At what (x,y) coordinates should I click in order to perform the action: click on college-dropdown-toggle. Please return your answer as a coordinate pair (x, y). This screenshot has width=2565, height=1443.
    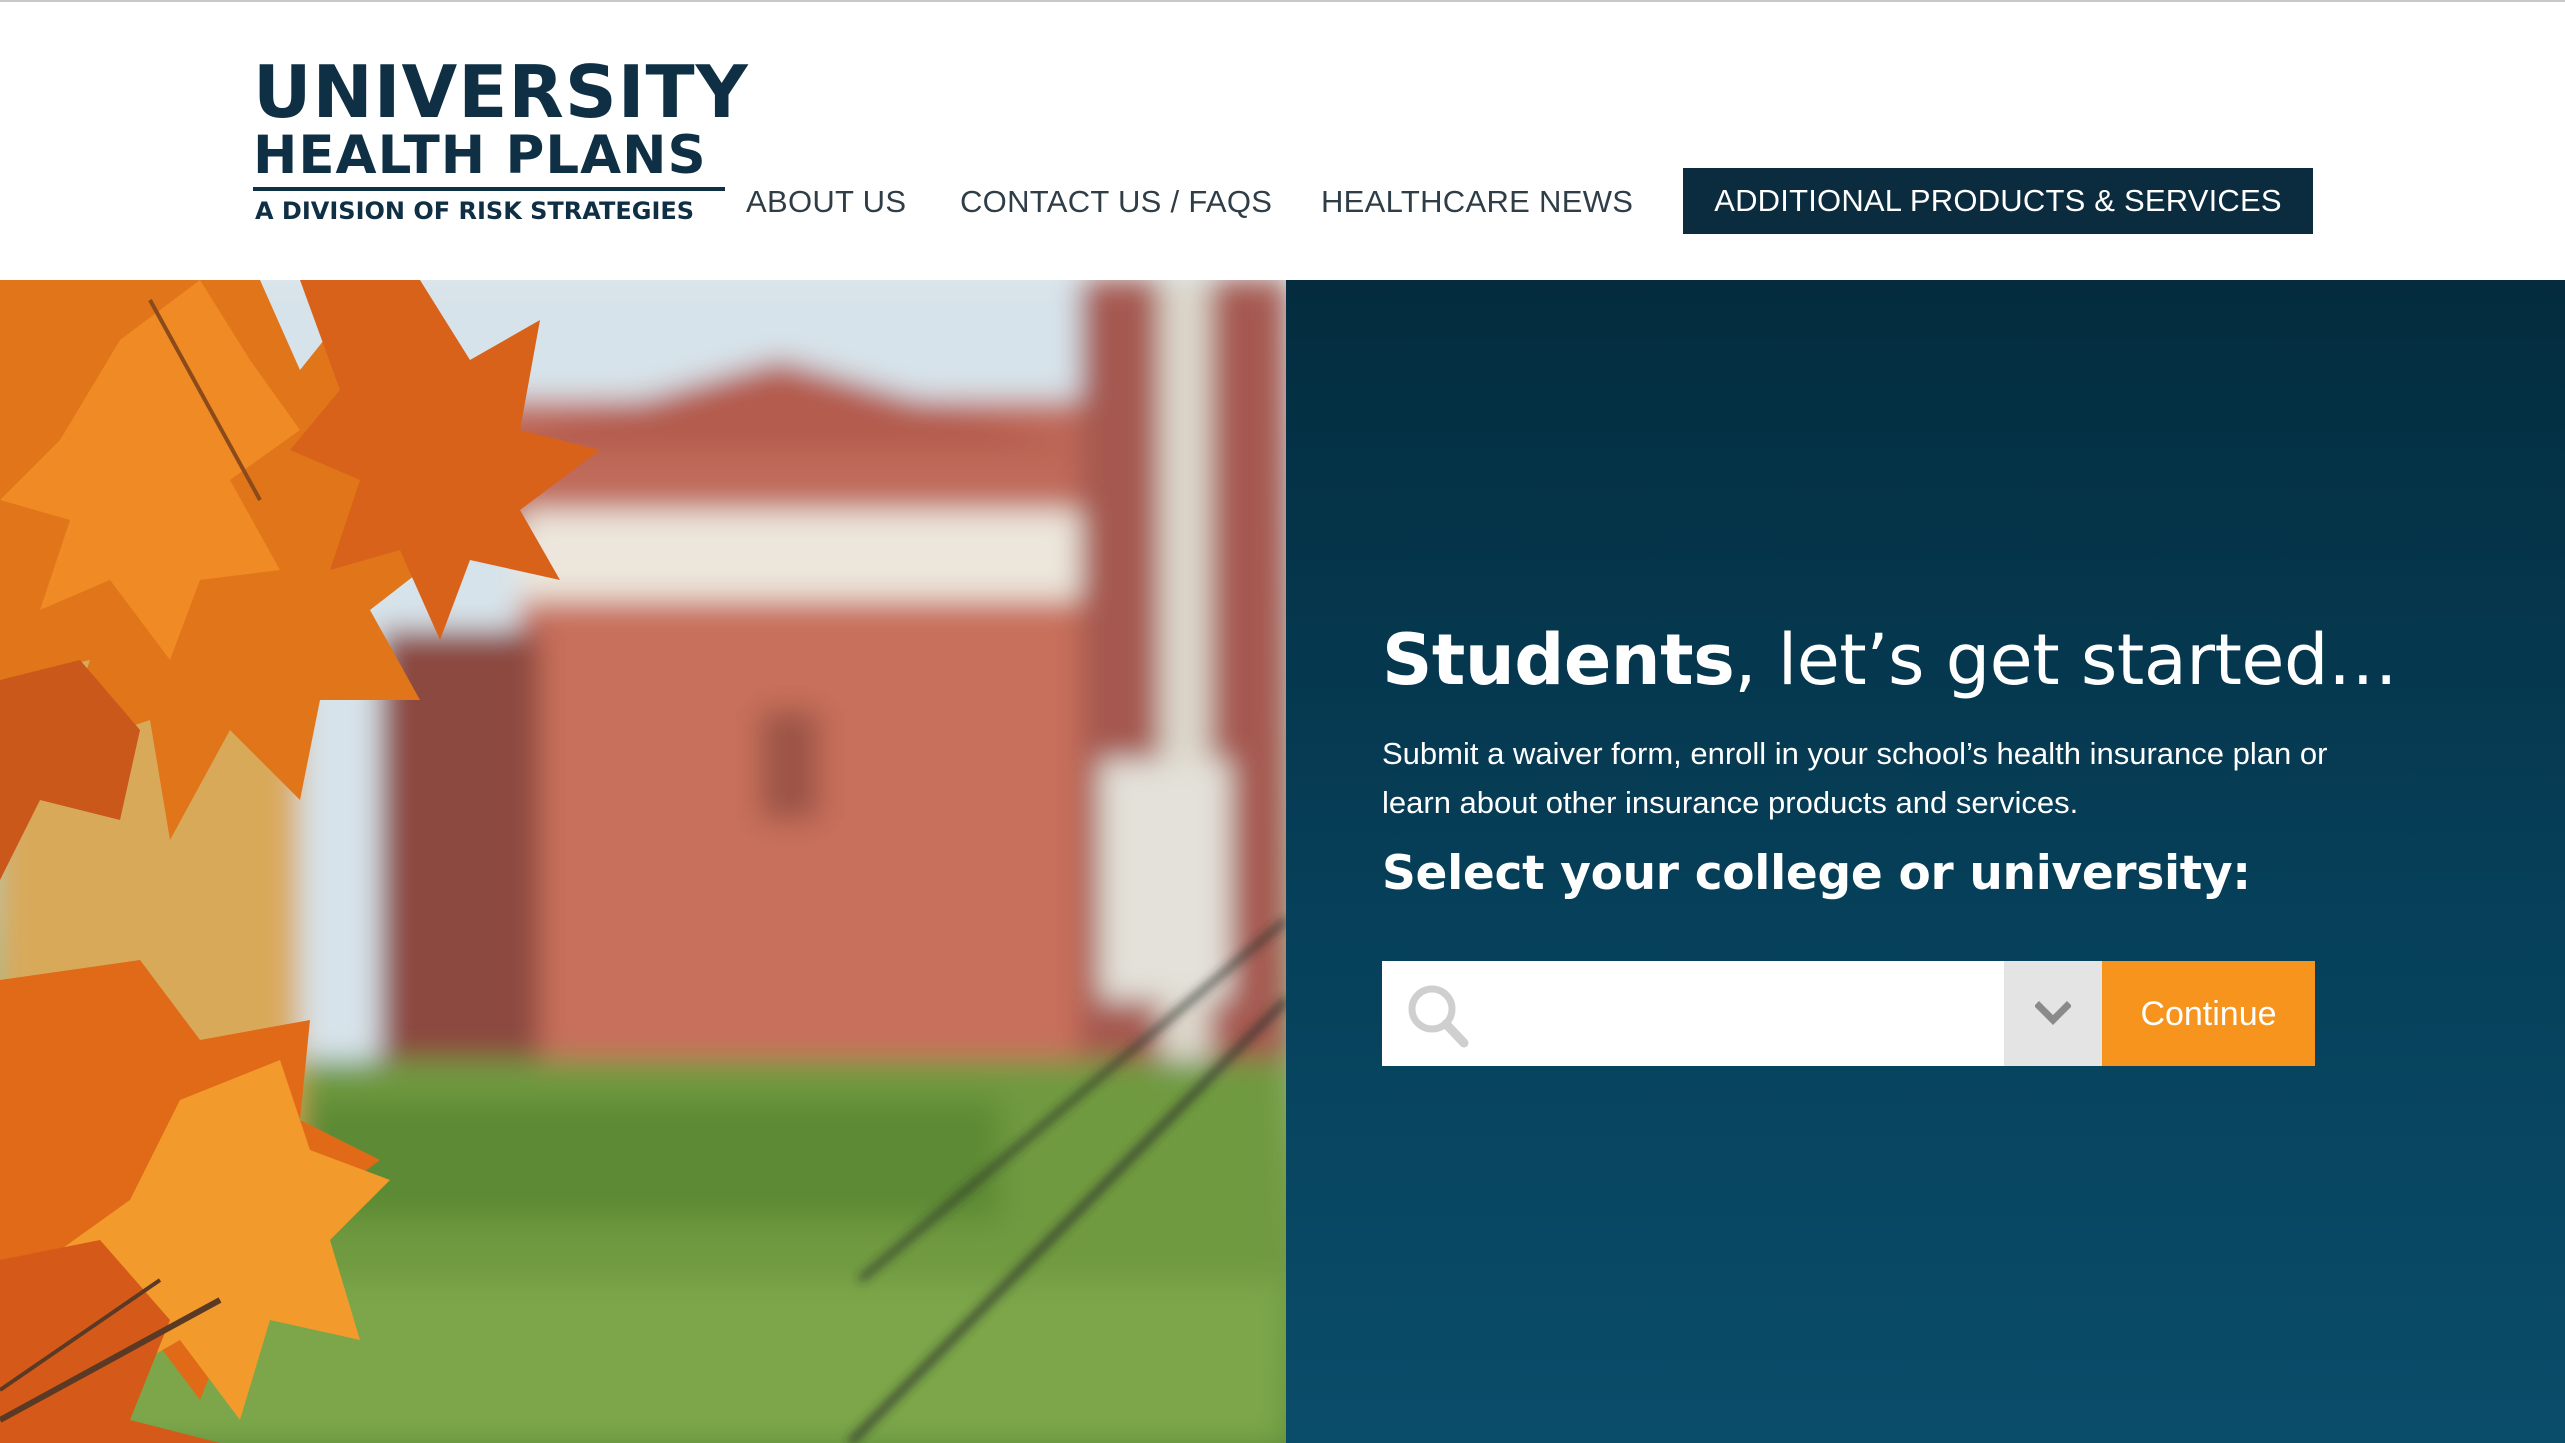
    Looking at the image, I should click on (2053, 1013).